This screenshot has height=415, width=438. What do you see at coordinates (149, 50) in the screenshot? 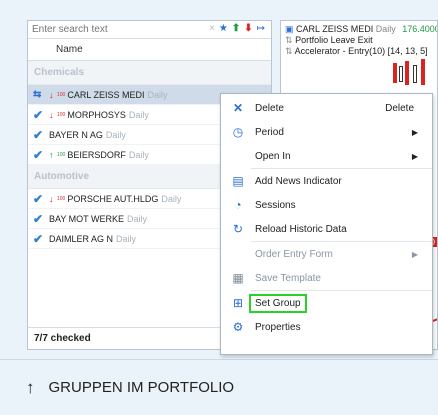
I see `column-header-name: Name` at bounding box center [149, 50].